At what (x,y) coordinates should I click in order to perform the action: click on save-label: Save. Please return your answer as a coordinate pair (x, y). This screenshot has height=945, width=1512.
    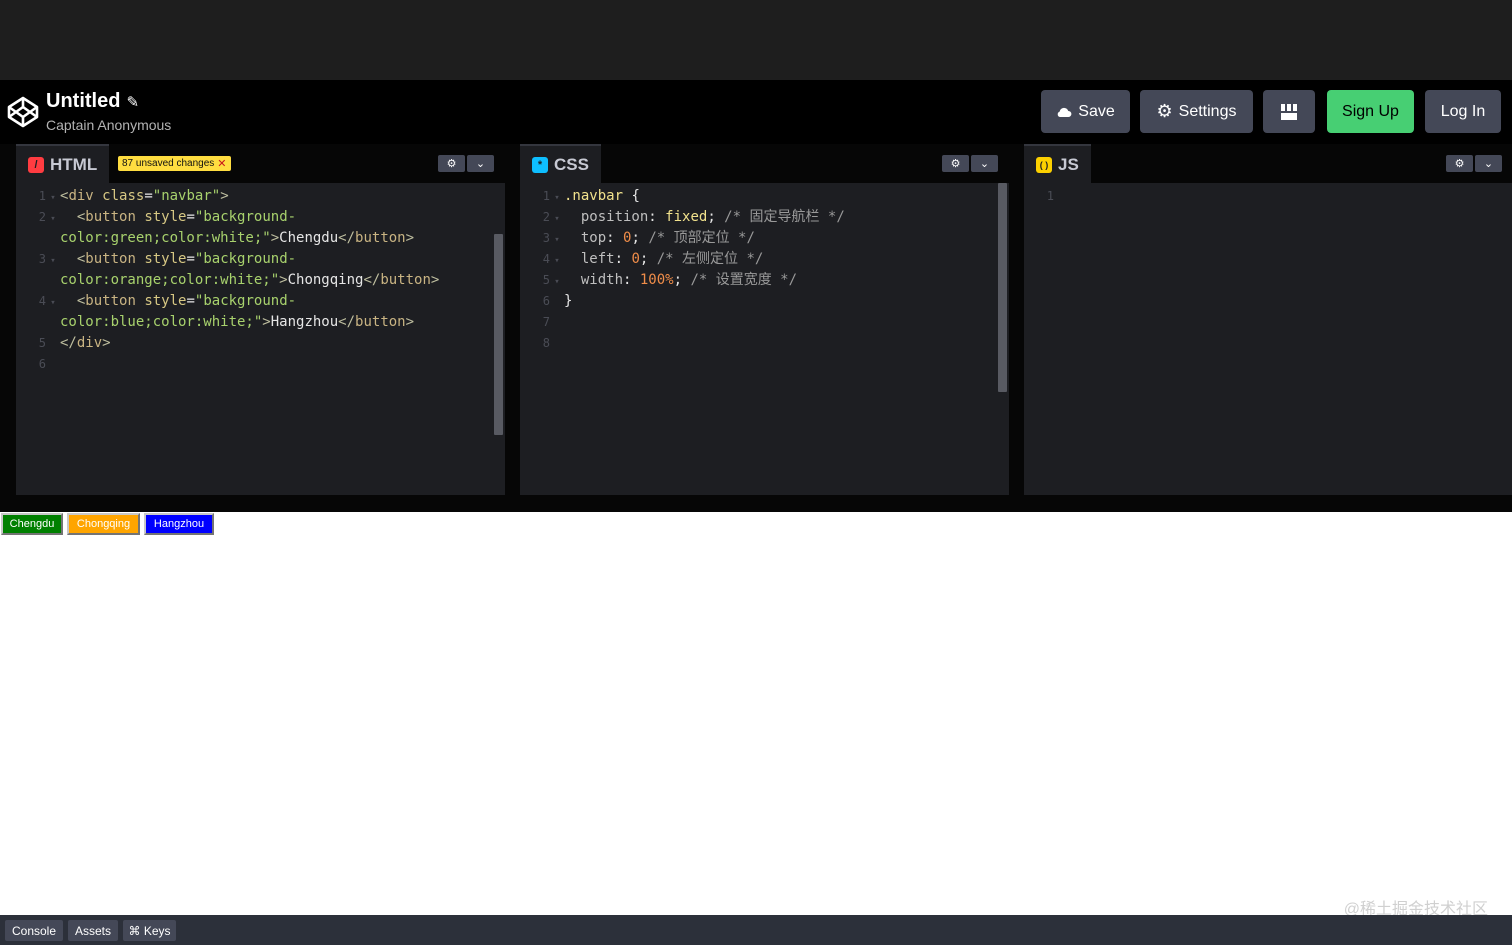
    Looking at the image, I should click on (1096, 111).